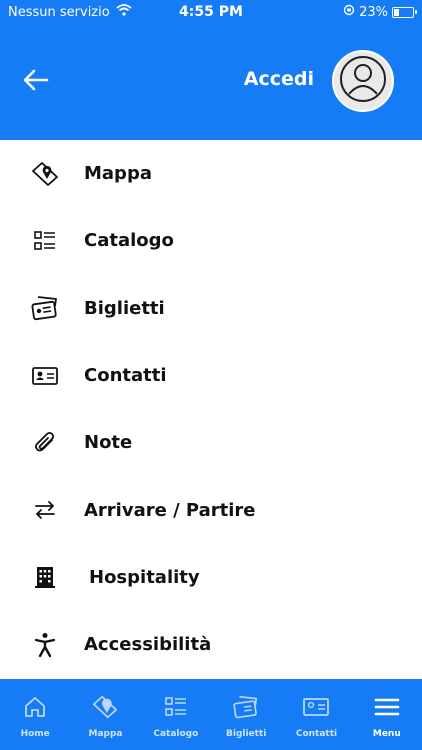 This screenshot has height=750, width=422. I want to click on menu-item-arrivare-partire: Arrivare / Partire, so click(211, 509).